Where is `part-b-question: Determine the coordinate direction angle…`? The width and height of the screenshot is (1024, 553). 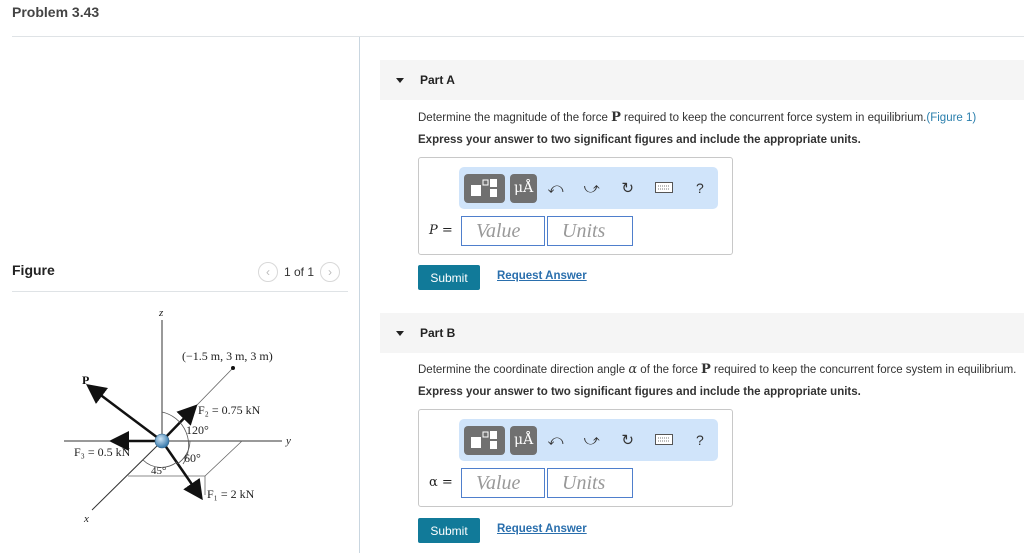 part-b-question: Determine the coordinate direction angle… is located at coordinates (717, 369).